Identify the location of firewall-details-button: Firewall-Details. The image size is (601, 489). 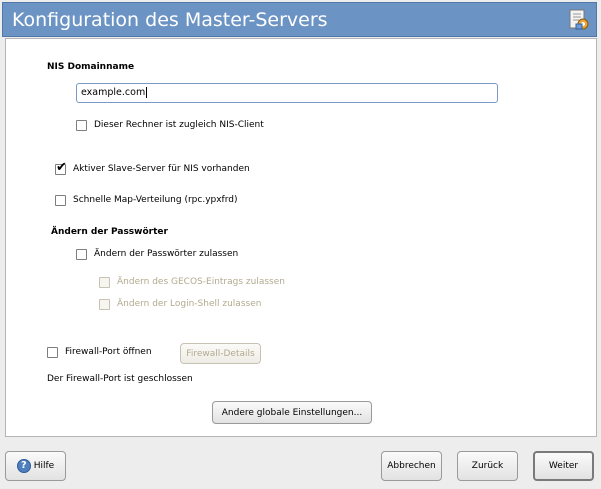
(220, 353).